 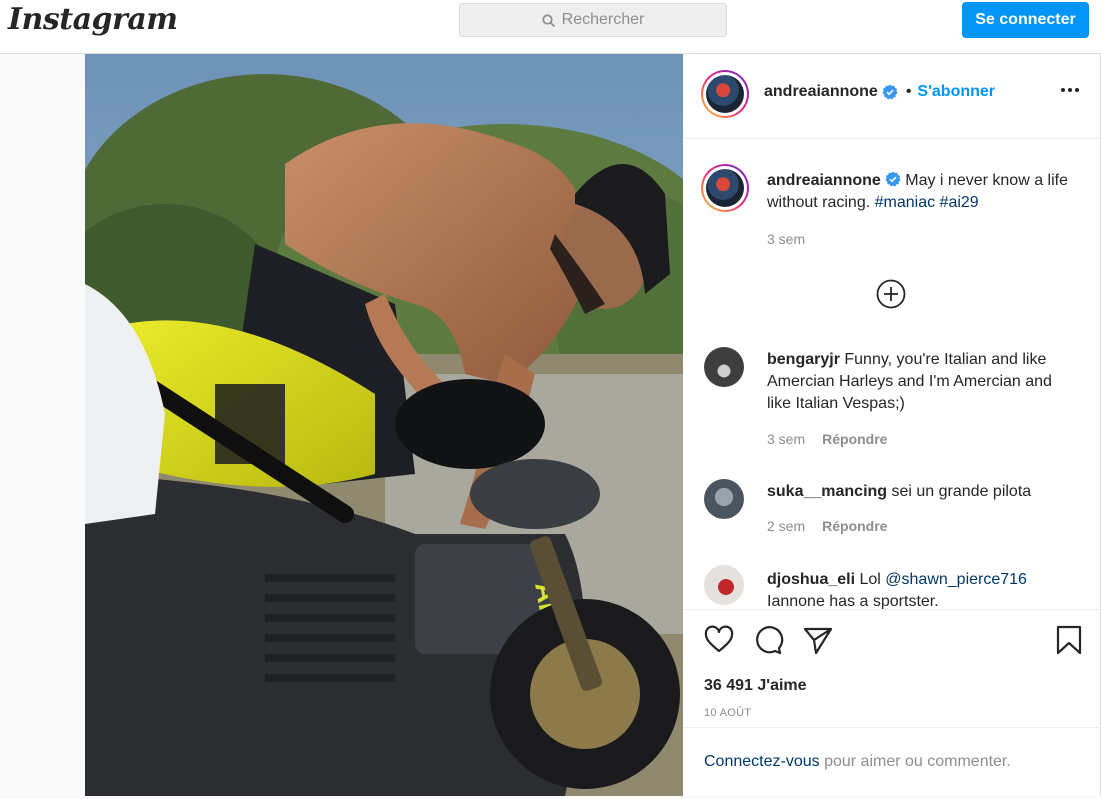 I want to click on comment-body-continued: Iannone has a sportster., so click(x=853, y=601).